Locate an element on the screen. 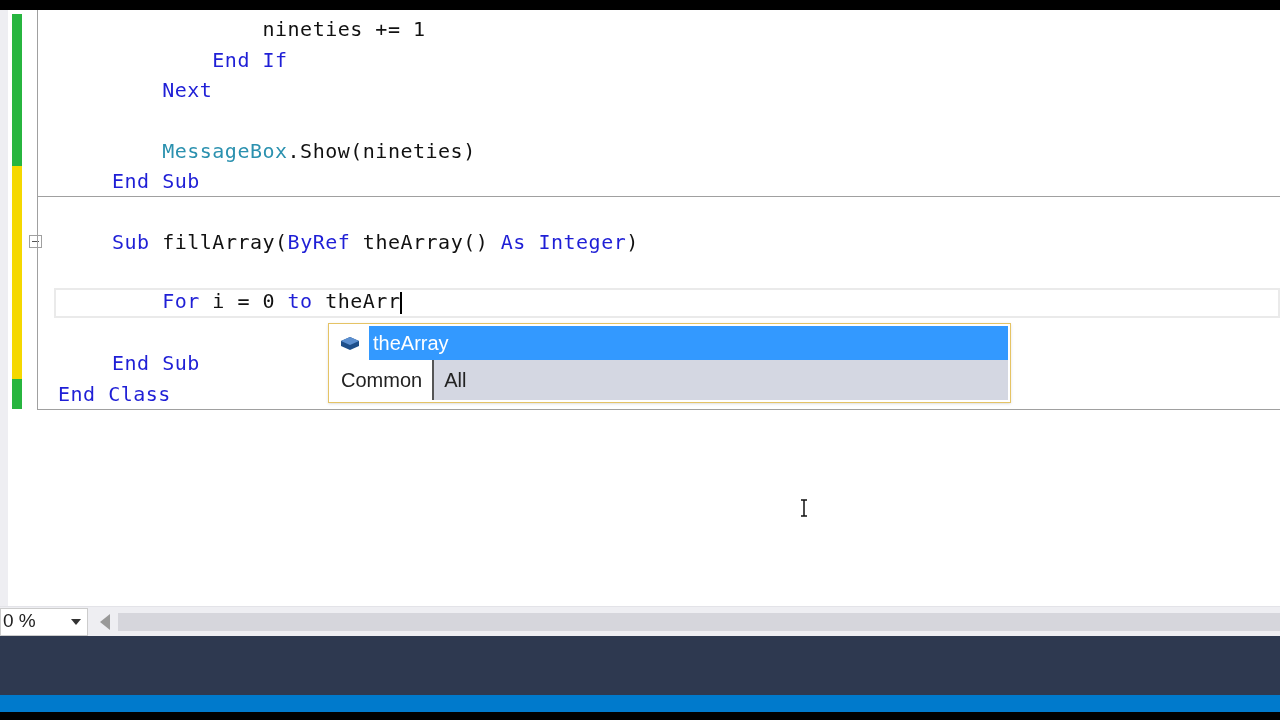  filter-tab: All is located at coordinates (721, 380).